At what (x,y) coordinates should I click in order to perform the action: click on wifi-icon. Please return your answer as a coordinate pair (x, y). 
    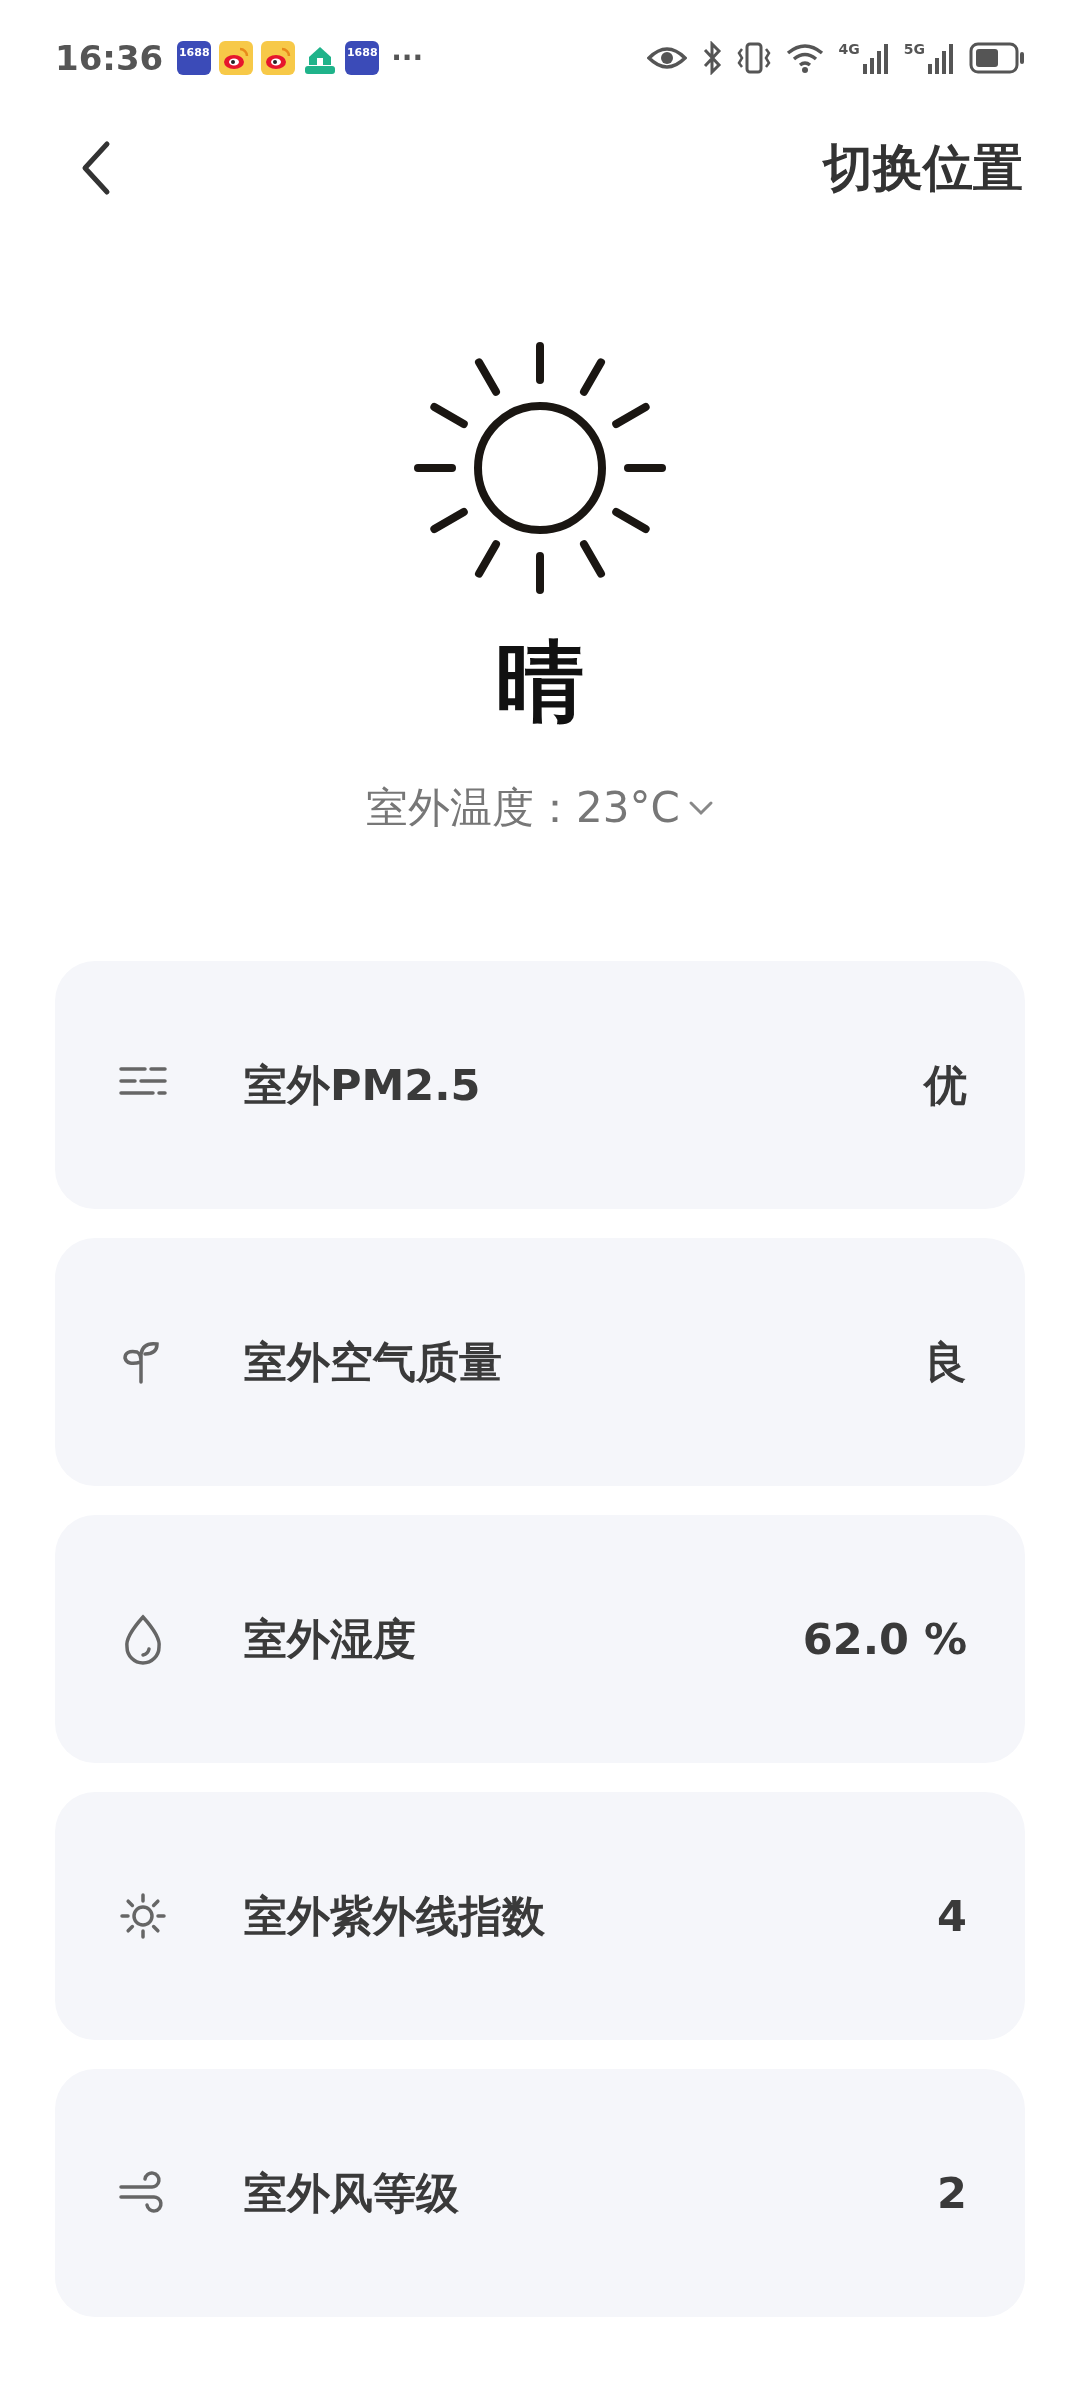
    Looking at the image, I should click on (804, 58).